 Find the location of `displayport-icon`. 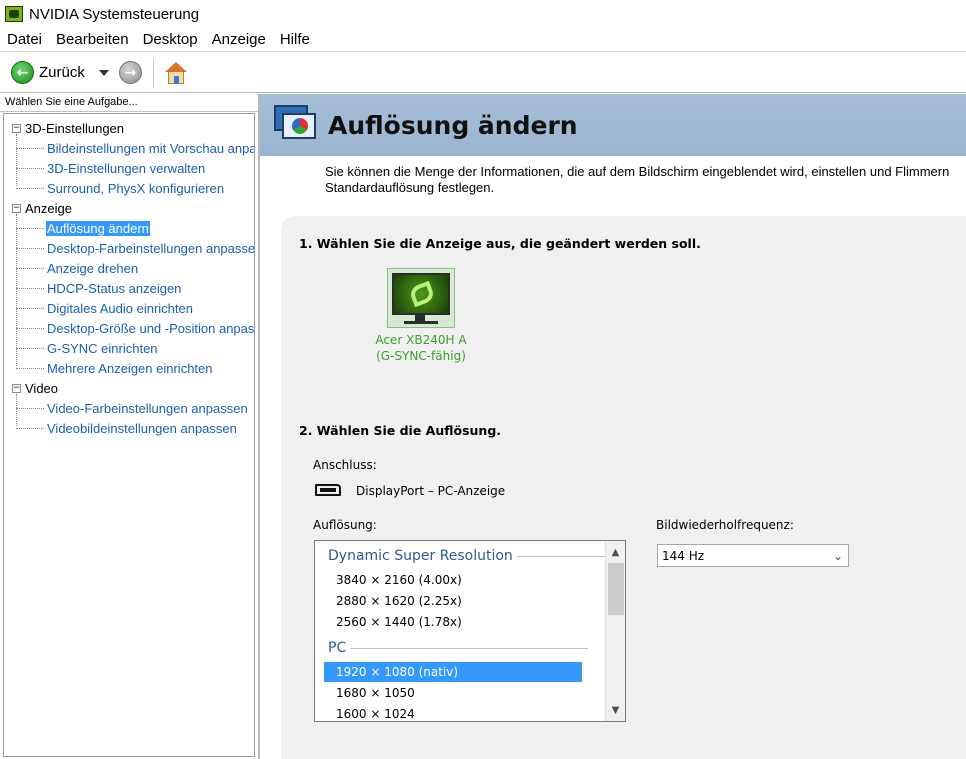

displayport-icon is located at coordinates (328, 490).